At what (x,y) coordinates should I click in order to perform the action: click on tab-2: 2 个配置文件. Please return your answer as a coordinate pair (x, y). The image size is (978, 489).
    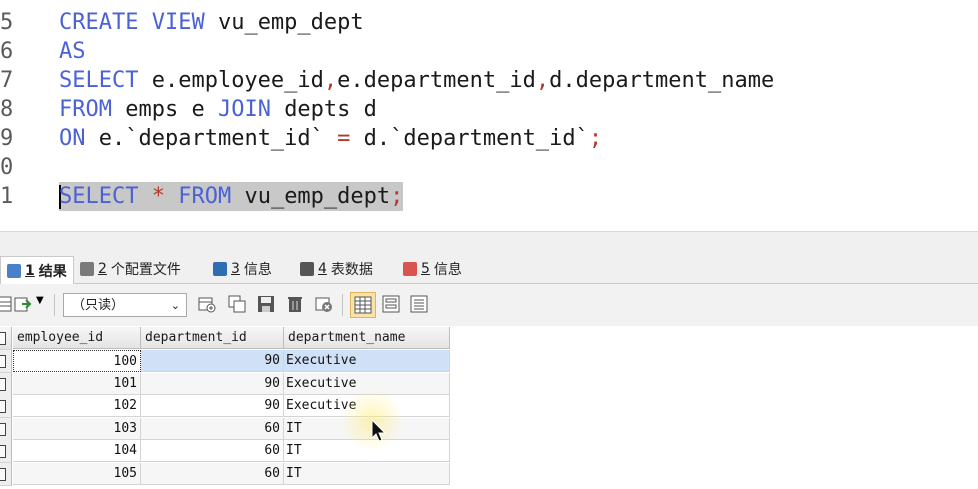
    Looking at the image, I should click on (130, 269).